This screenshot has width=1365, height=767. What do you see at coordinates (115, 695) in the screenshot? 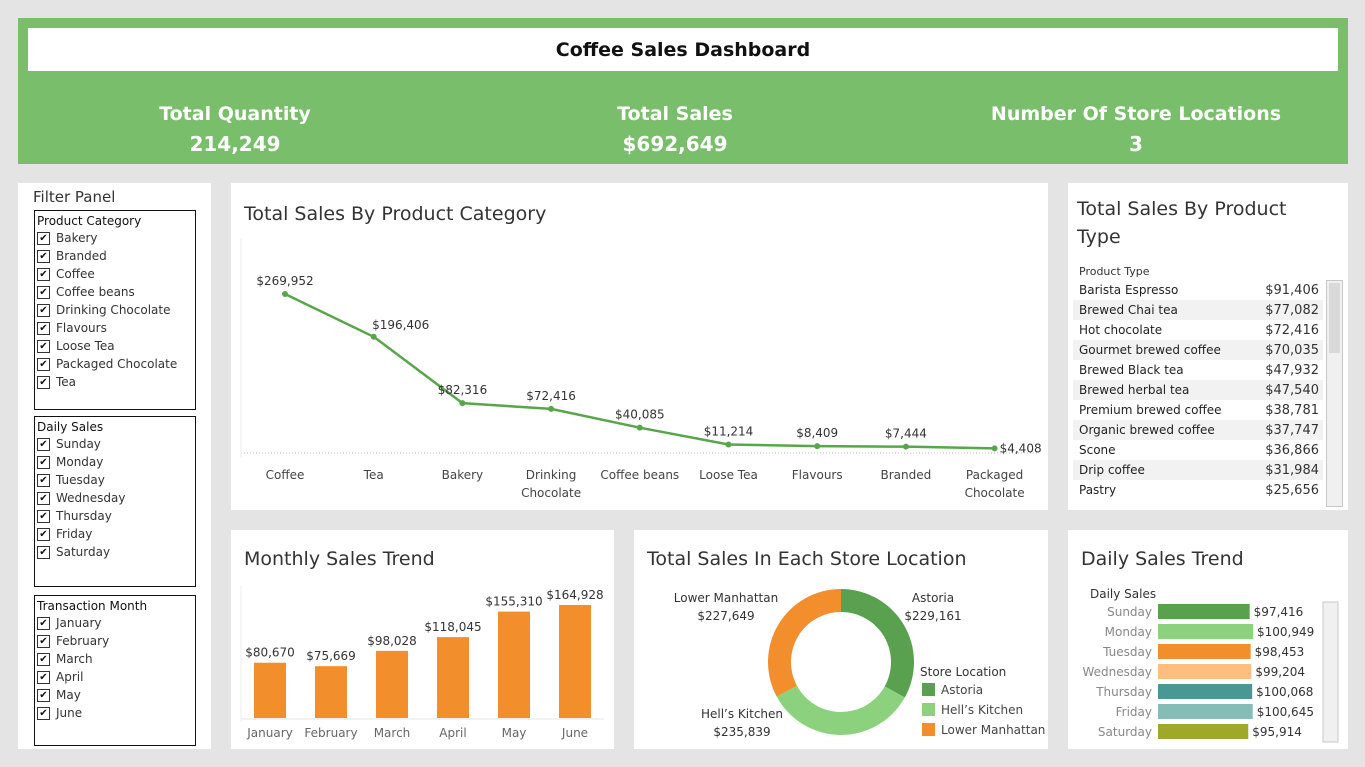
I see `filter-item-may: ✔ May` at bounding box center [115, 695].